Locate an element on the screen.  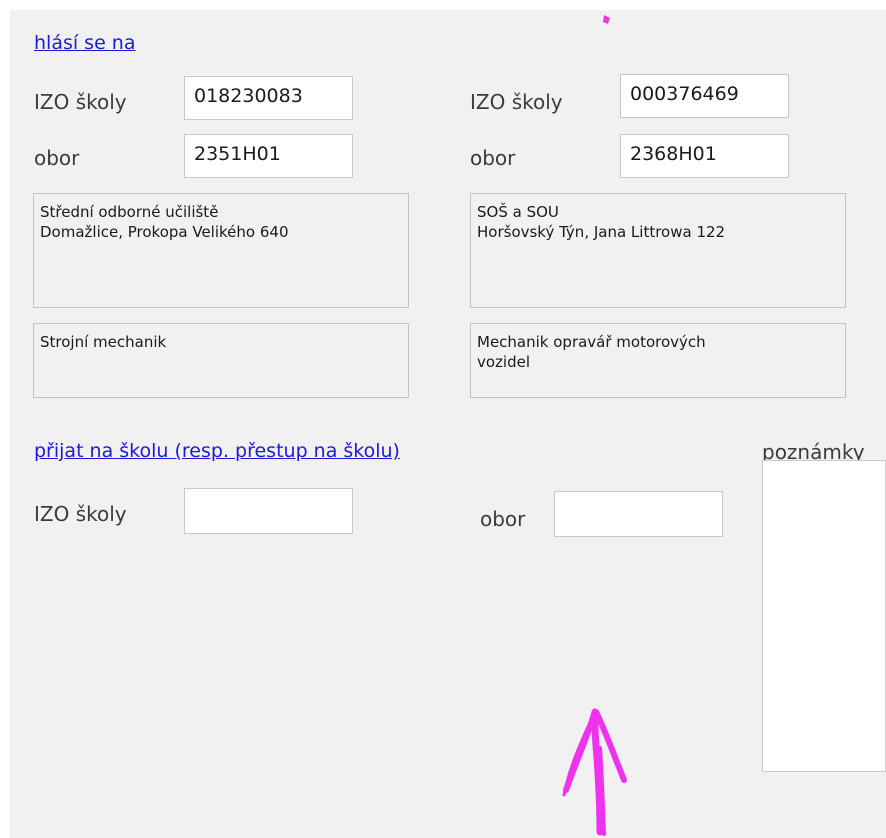
hand-drawn-up-arrow-icon is located at coordinates (594, 772).